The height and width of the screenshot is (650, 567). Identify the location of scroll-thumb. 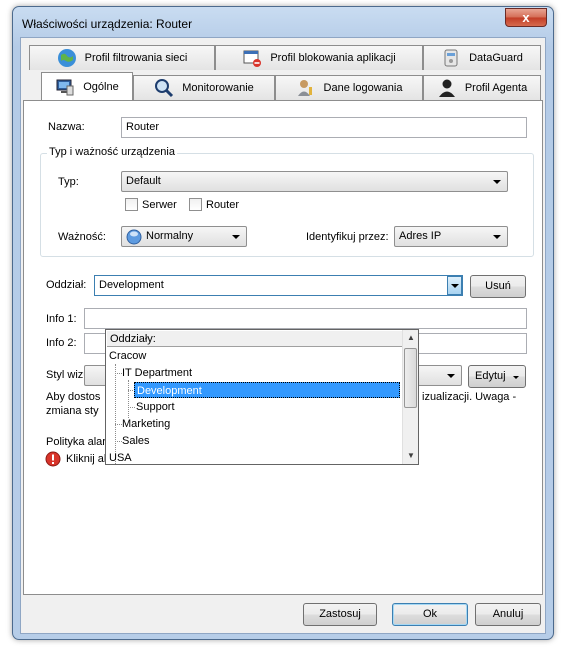
(410, 378).